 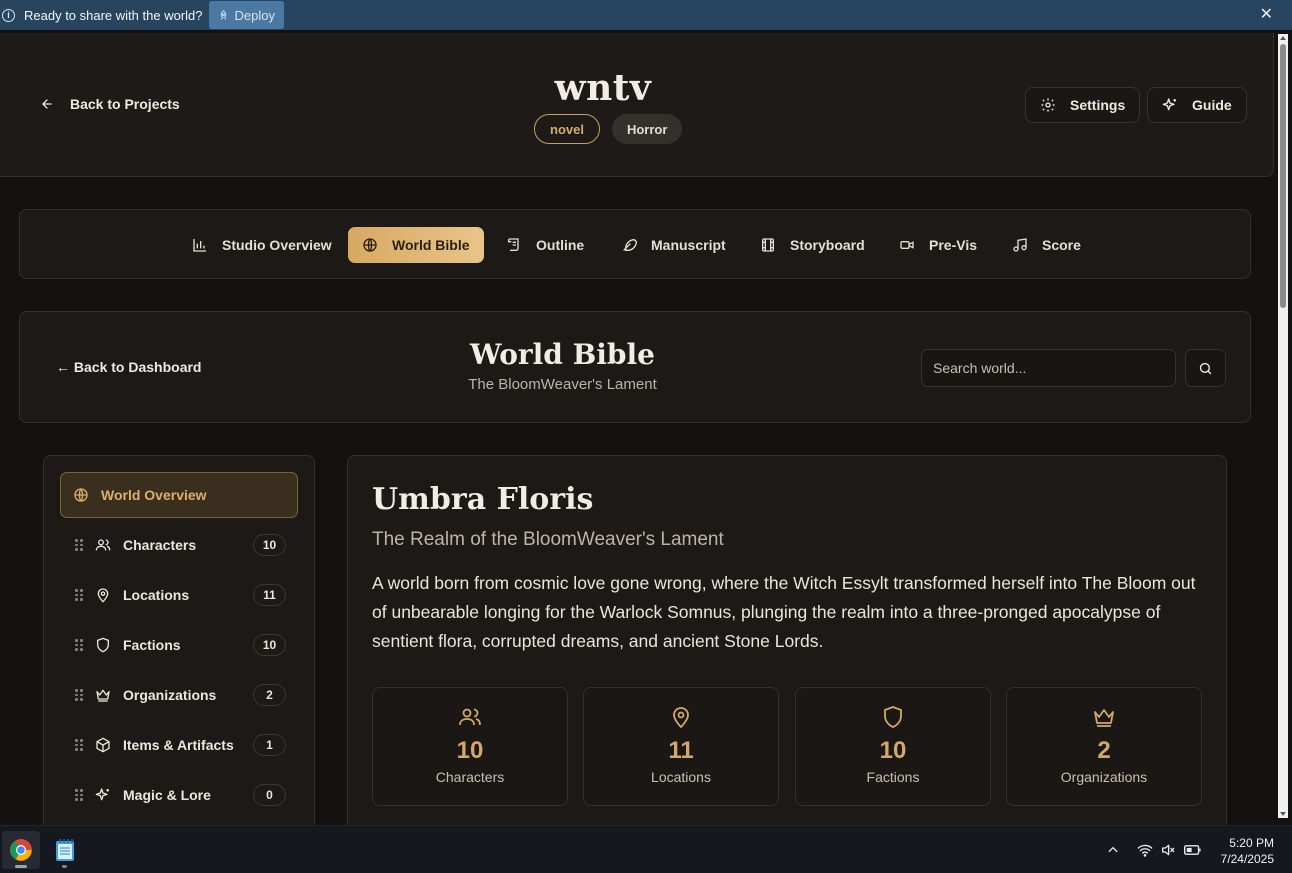 I want to click on sidebar-item-label: Locations, so click(x=156, y=595).